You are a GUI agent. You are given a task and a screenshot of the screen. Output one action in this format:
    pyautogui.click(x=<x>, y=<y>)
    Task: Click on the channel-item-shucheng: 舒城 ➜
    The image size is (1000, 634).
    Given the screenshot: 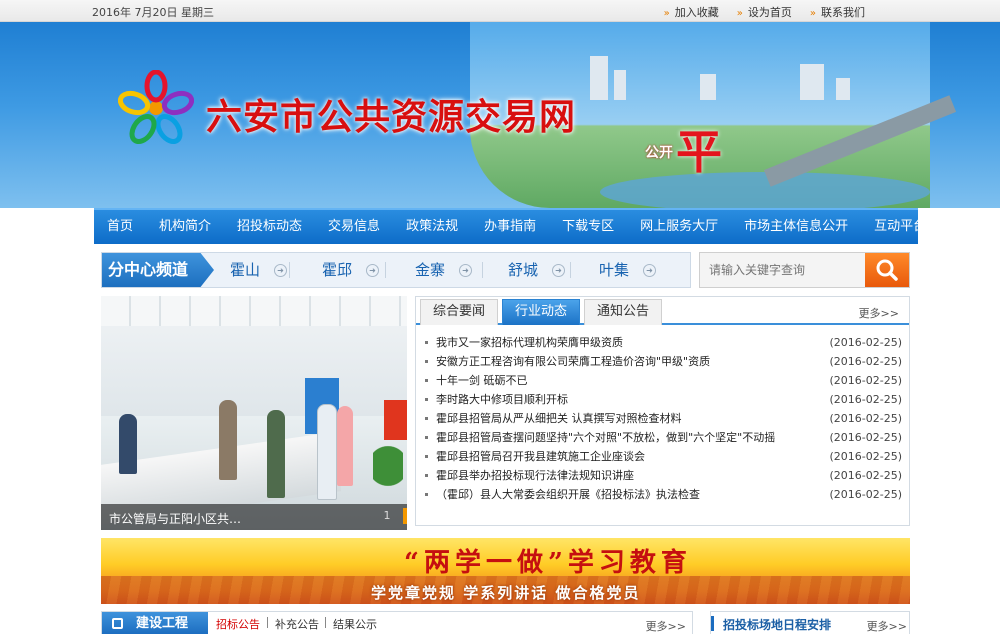 What is the action you would take?
    pyautogui.click(x=537, y=270)
    